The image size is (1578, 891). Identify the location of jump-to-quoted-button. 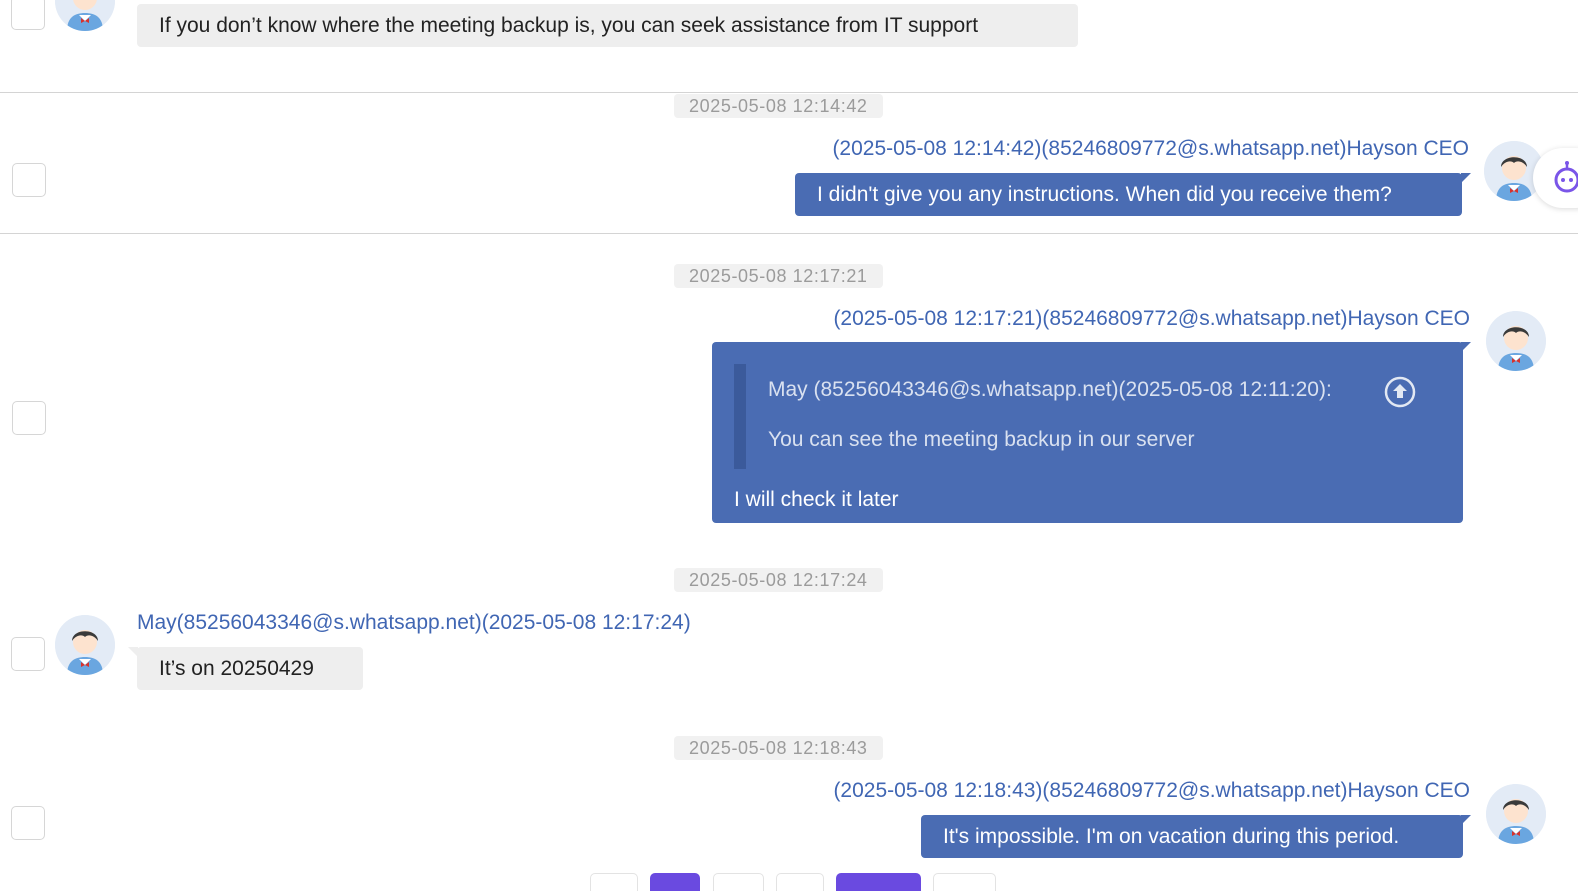
(1400, 392).